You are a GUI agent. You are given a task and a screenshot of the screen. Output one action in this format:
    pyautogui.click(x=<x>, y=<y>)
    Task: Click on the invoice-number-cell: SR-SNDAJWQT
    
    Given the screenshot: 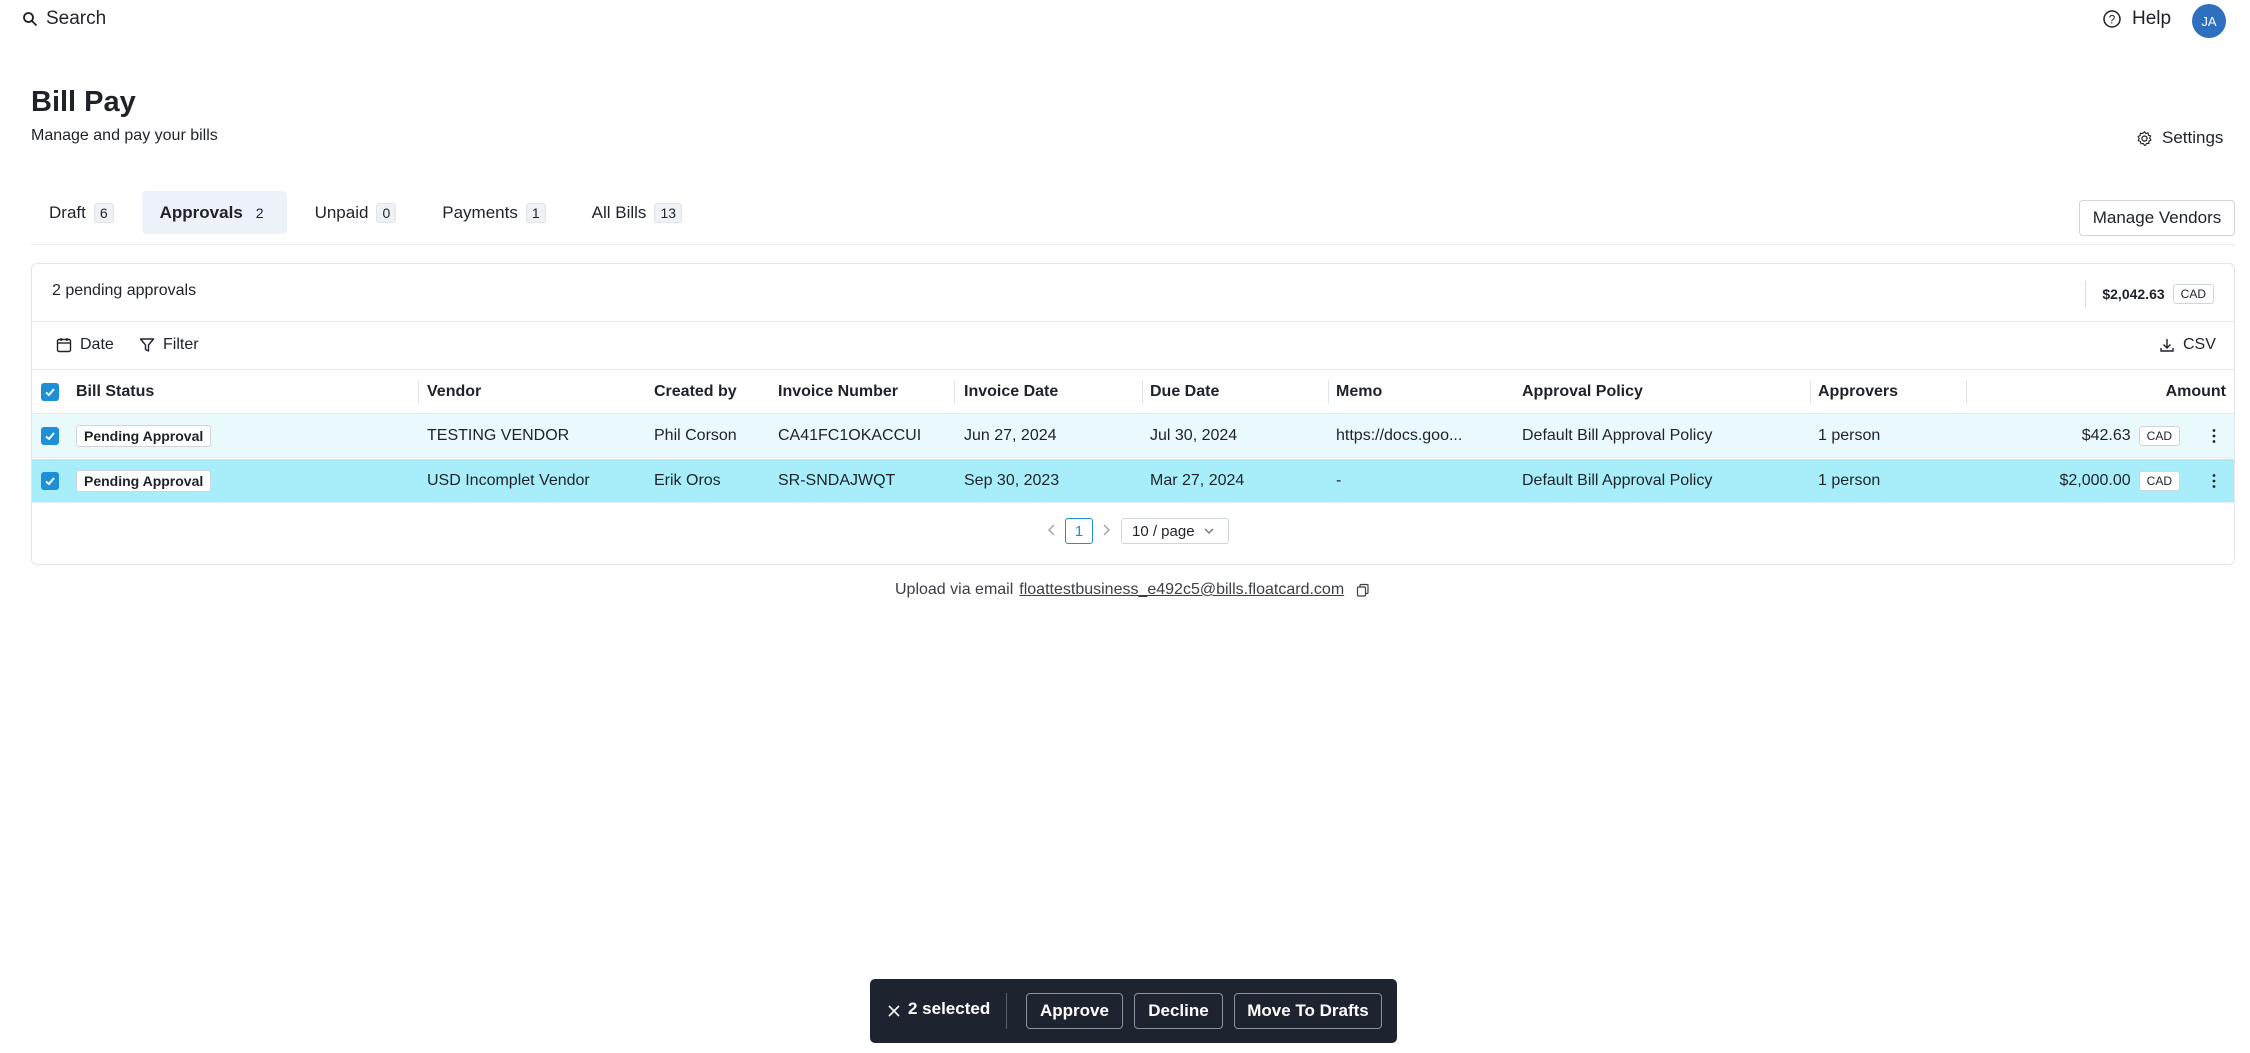 What is the action you would take?
    pyautogui.click(x=837, y=480)
    